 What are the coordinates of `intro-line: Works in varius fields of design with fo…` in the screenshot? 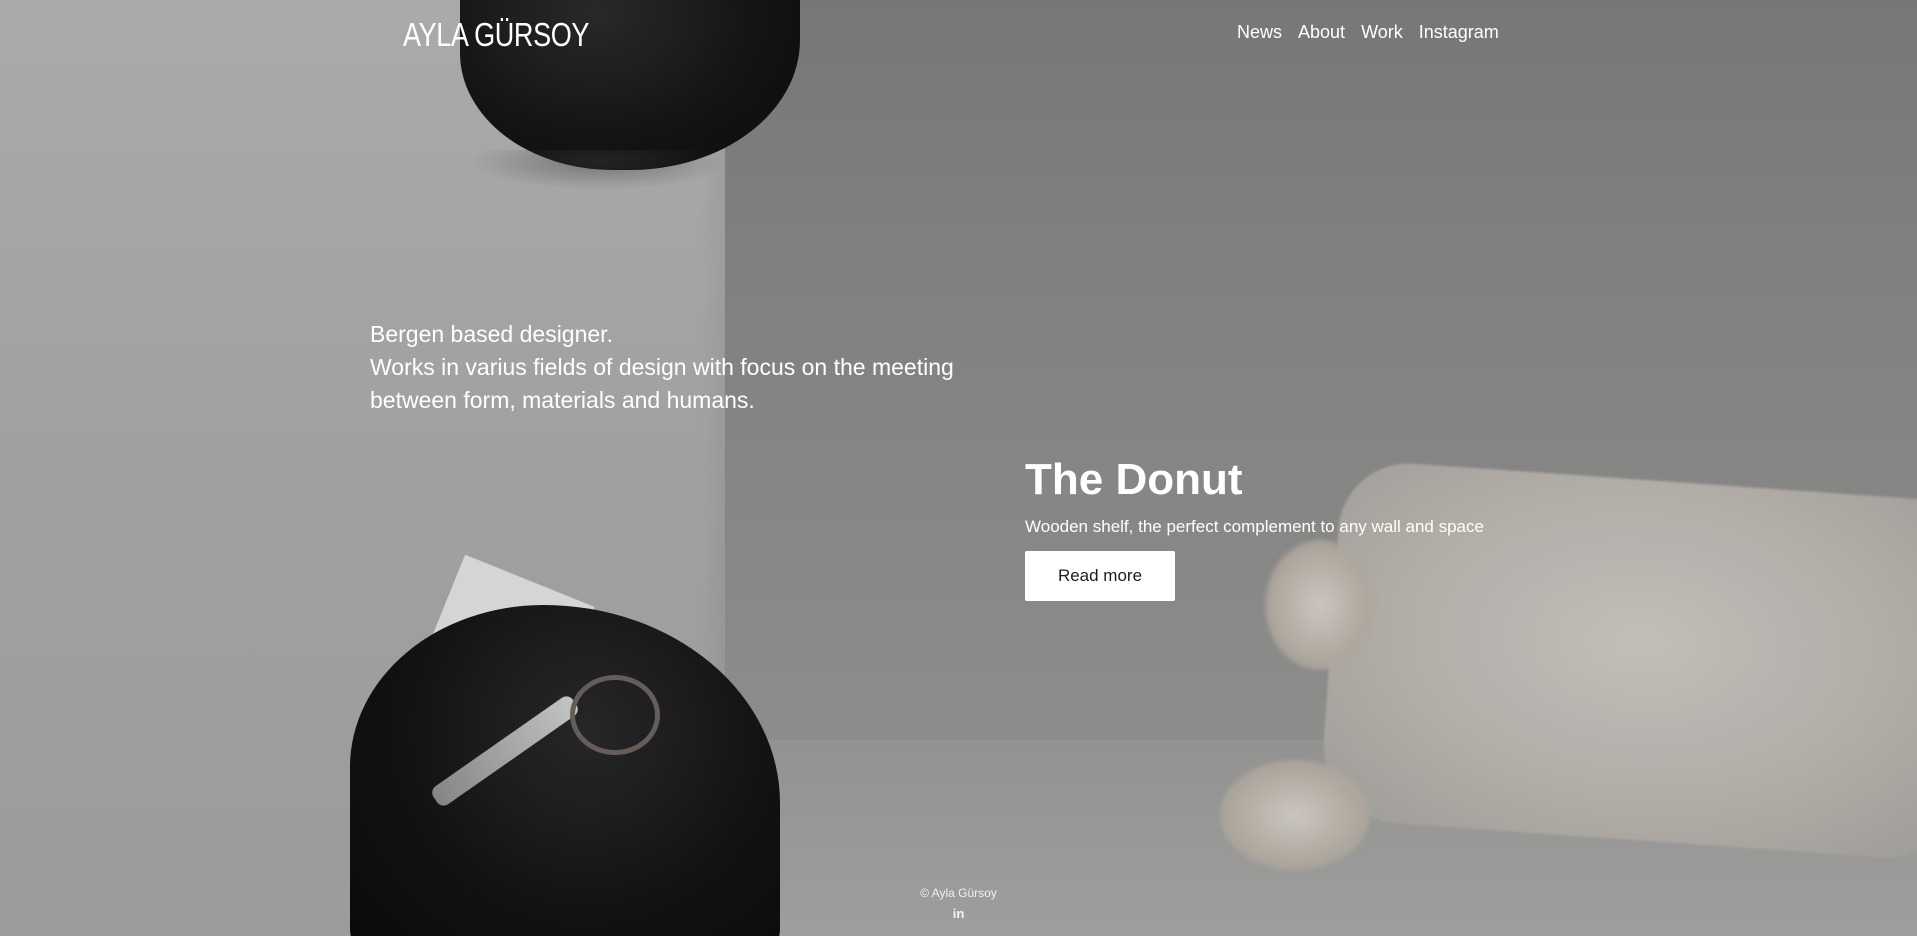 It's located at (662, 367).